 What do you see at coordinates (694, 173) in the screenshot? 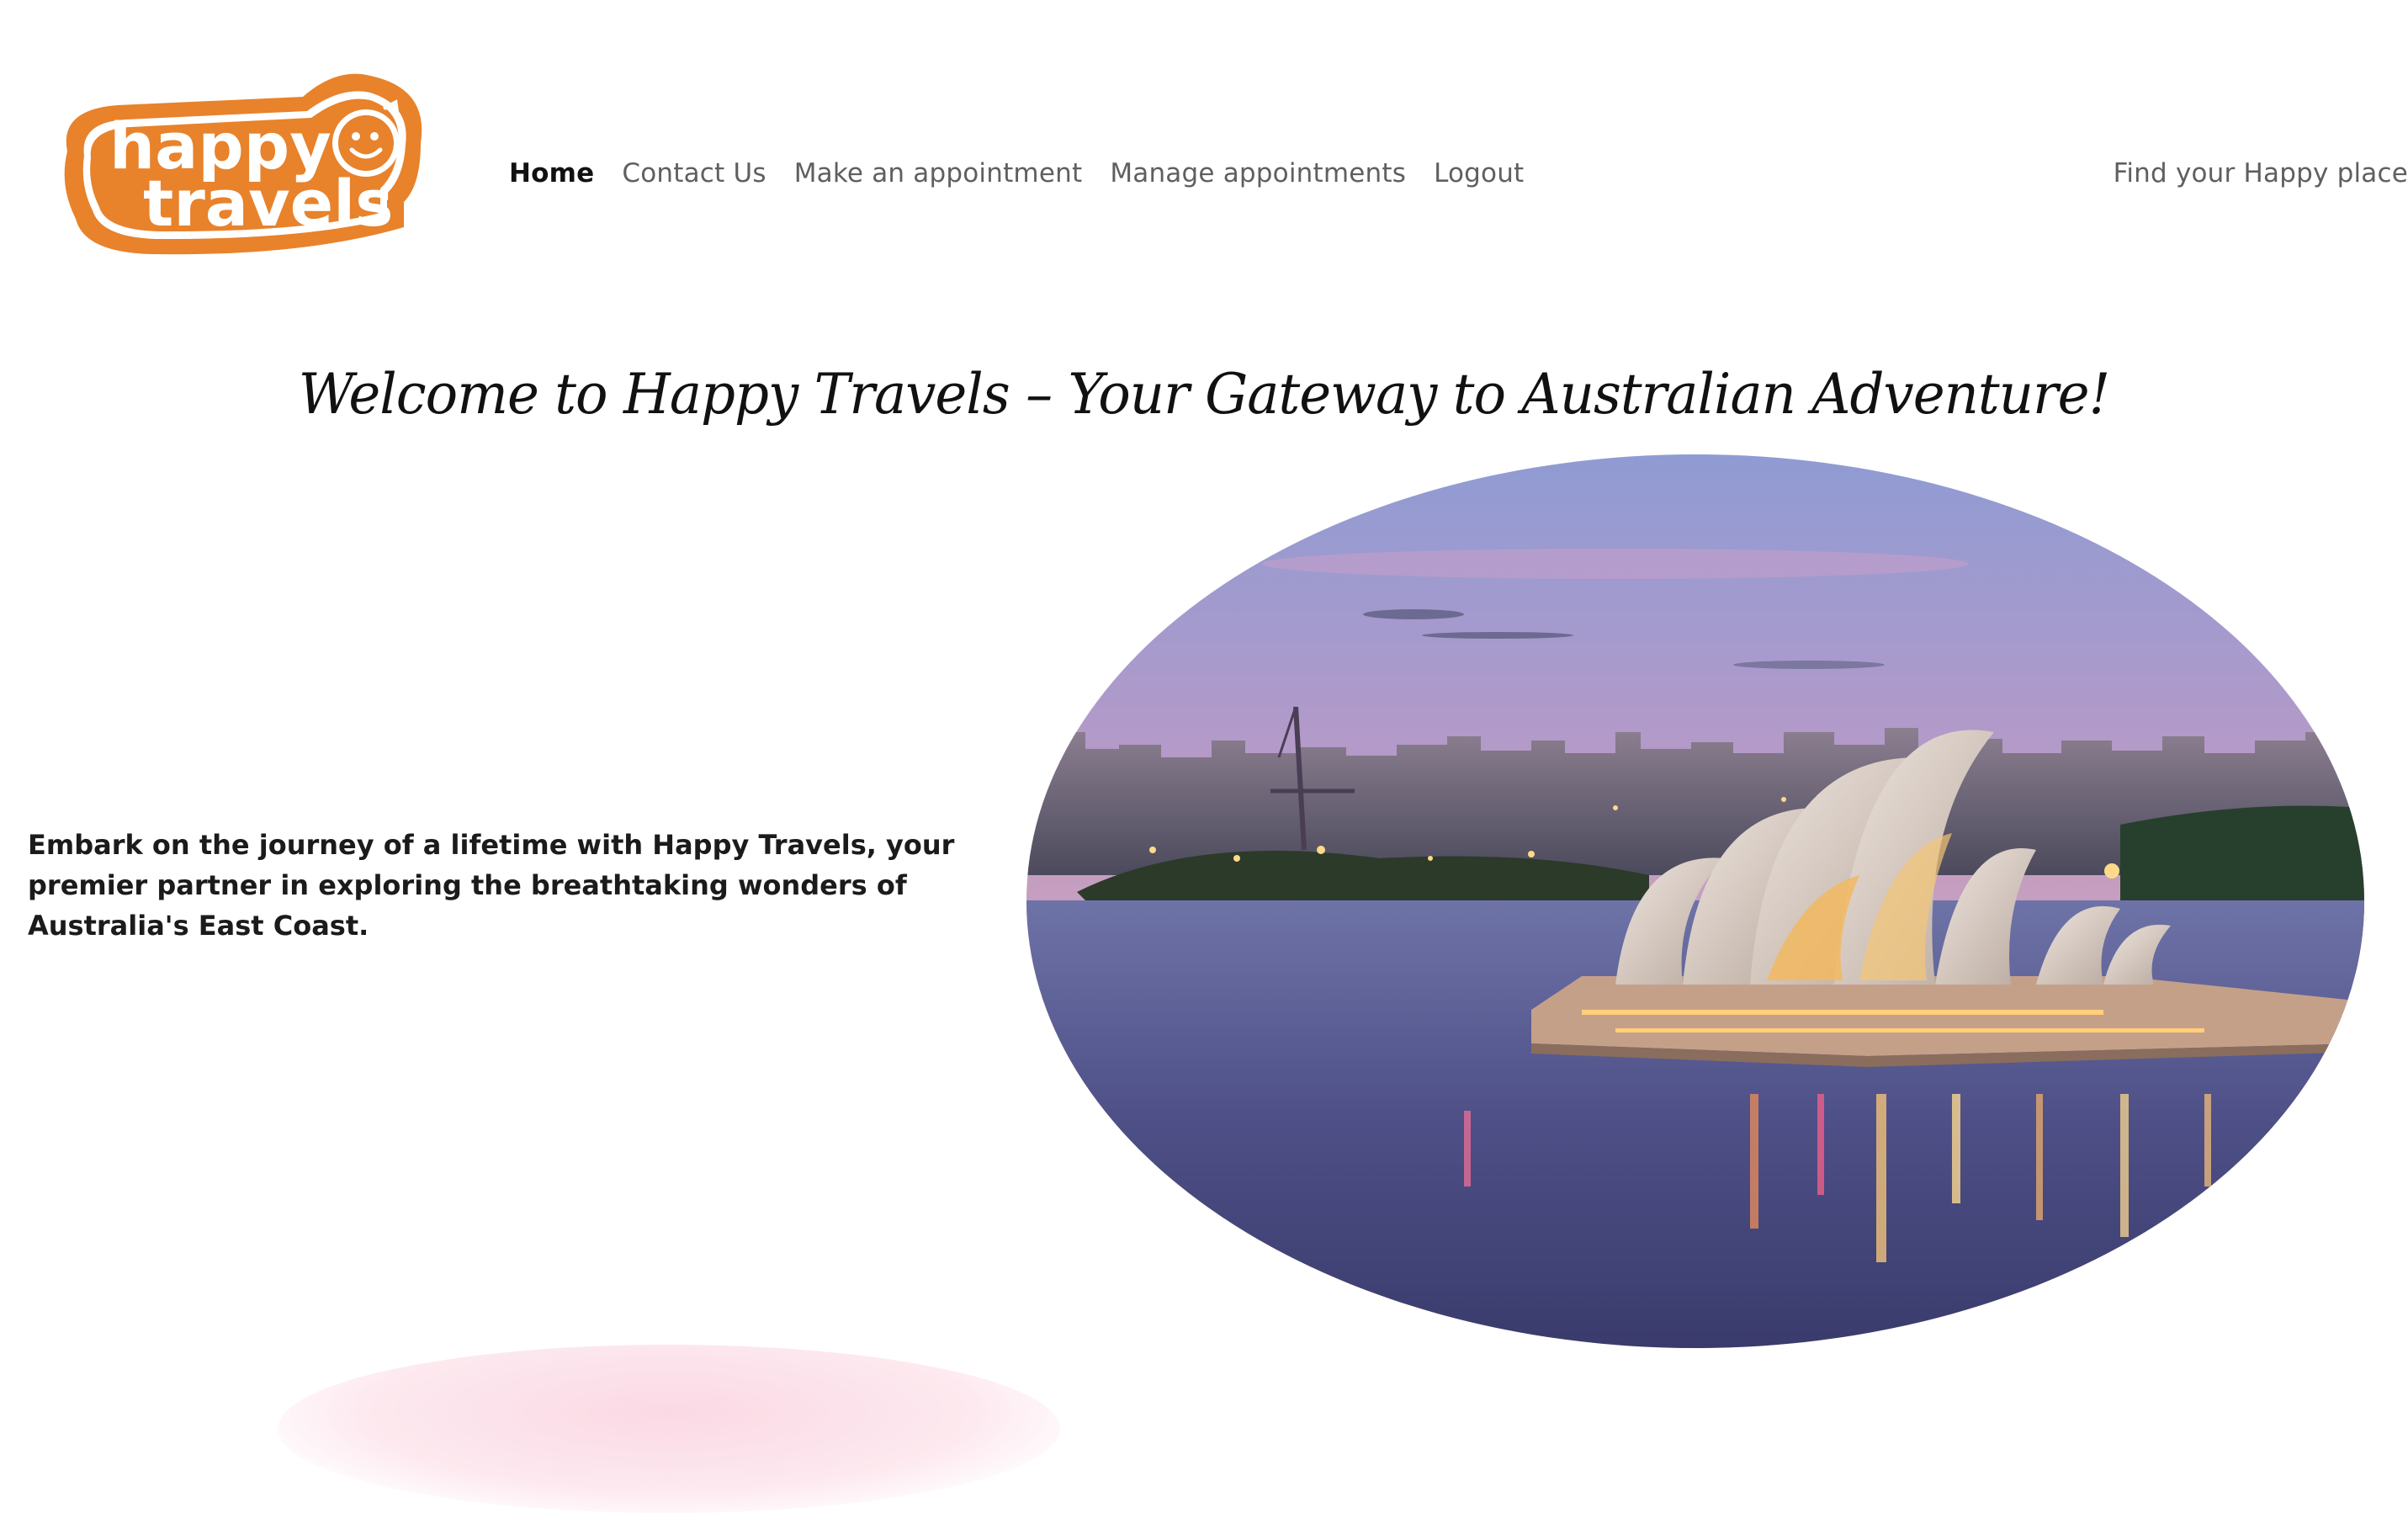
I see `nav-contact-us-link: Contact Us` at bounding box center [694, 173].